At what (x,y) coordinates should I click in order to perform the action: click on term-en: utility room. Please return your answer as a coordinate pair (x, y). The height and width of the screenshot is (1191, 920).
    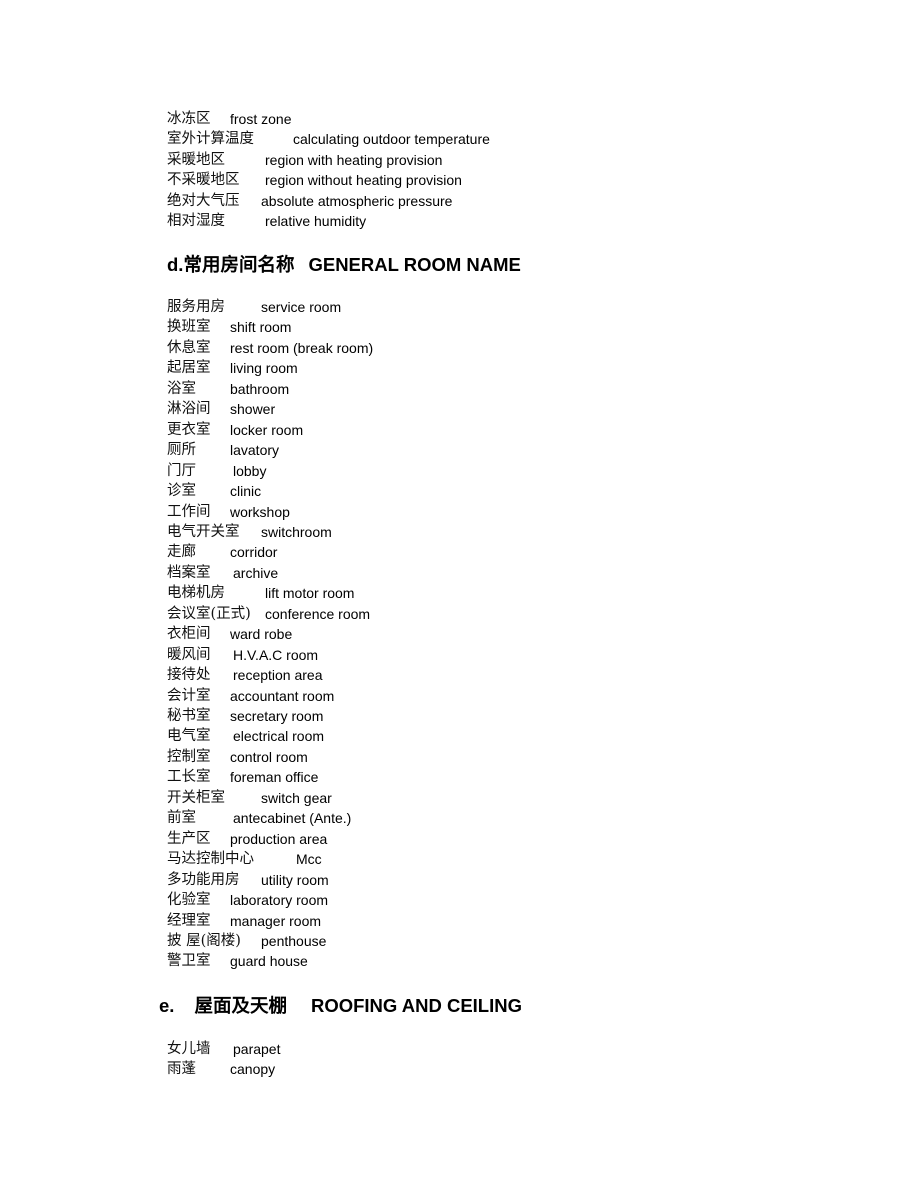
    Looking at the image, I should click on (295, 879).